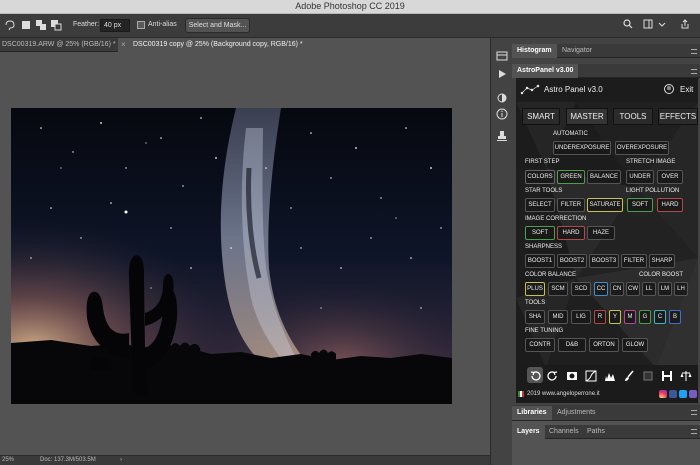 Image resolution: width=700 pixels, height=465 pixels. I want to click on curves-icon, so click(591, 376).